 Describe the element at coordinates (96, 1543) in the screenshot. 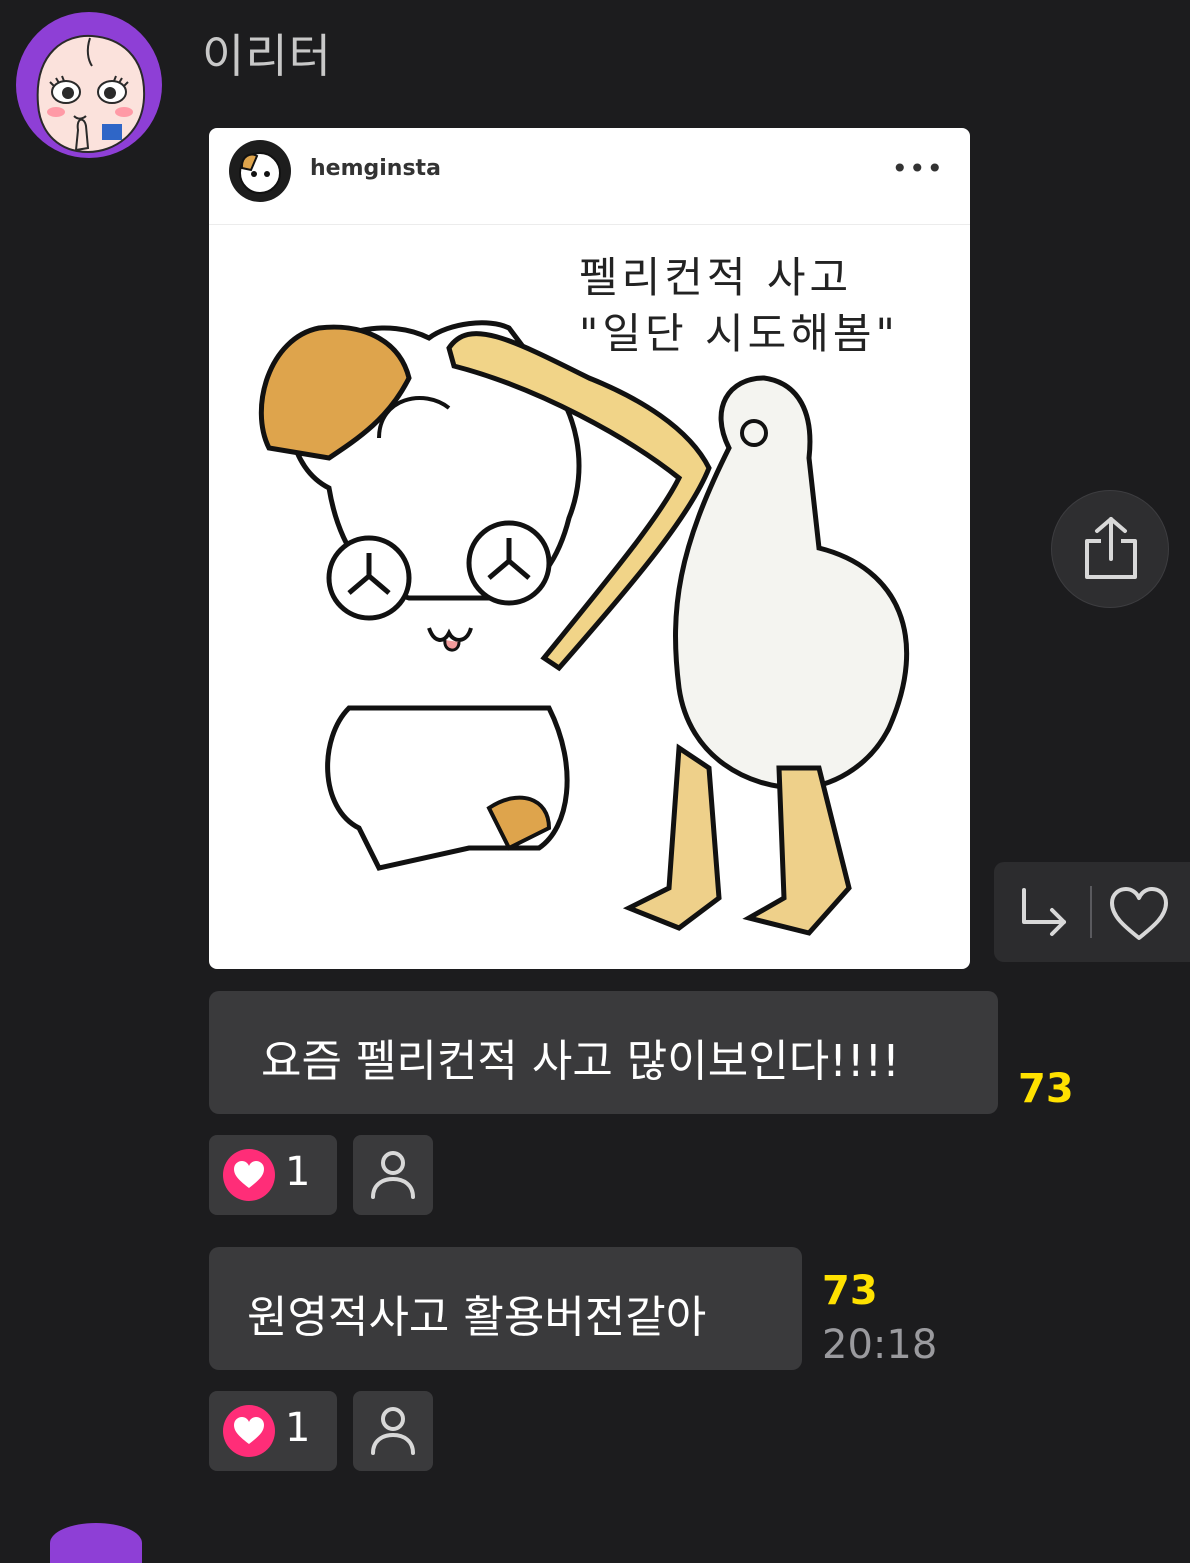

I see `next-sender-avatar` at that location.